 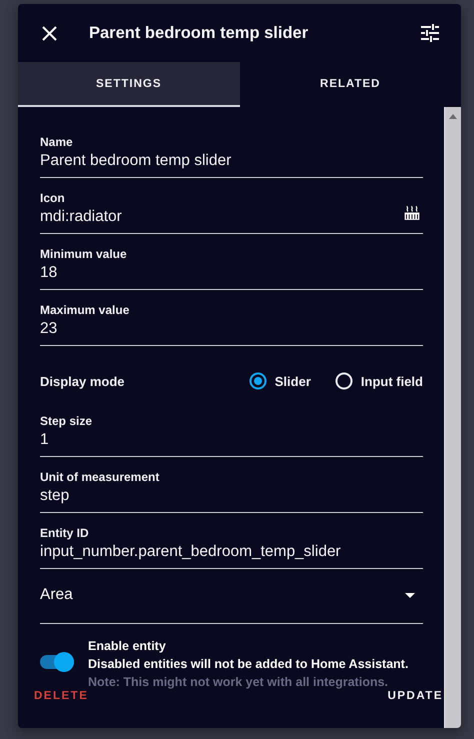 I want to click on field-value: 23, so click(x=49, y=329).